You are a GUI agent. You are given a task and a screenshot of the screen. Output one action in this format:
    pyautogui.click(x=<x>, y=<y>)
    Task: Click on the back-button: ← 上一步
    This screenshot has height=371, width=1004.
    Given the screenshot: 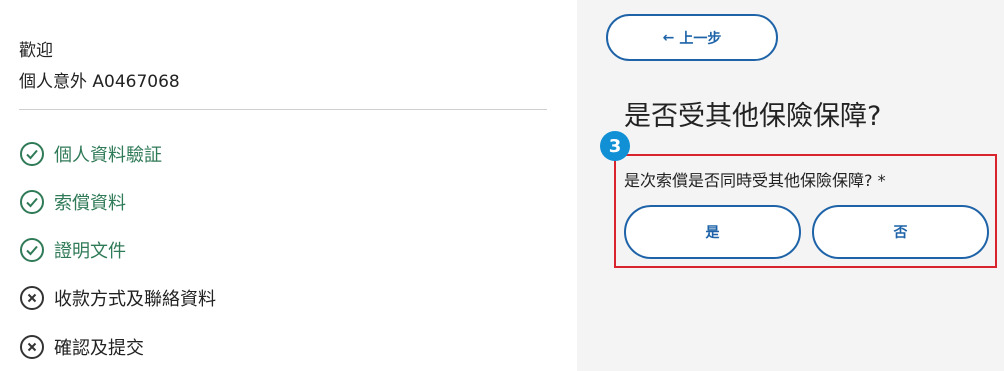 What is the action you would take?
    pyautogui.click(x=692, y=37)
    